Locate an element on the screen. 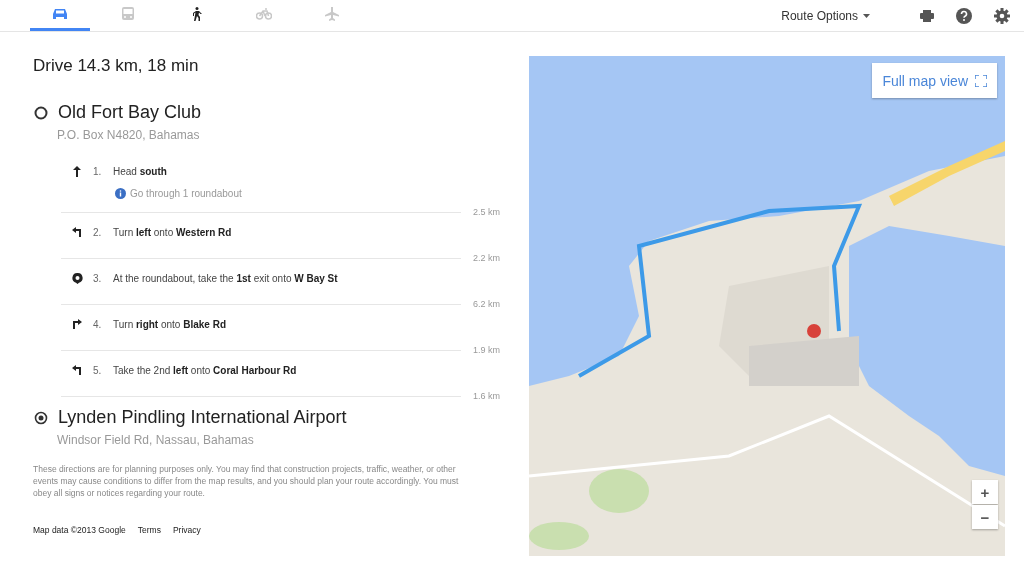 This screenshot has height=582, width=1024. zoom-out-button: − is located at coordinates (985, 517).